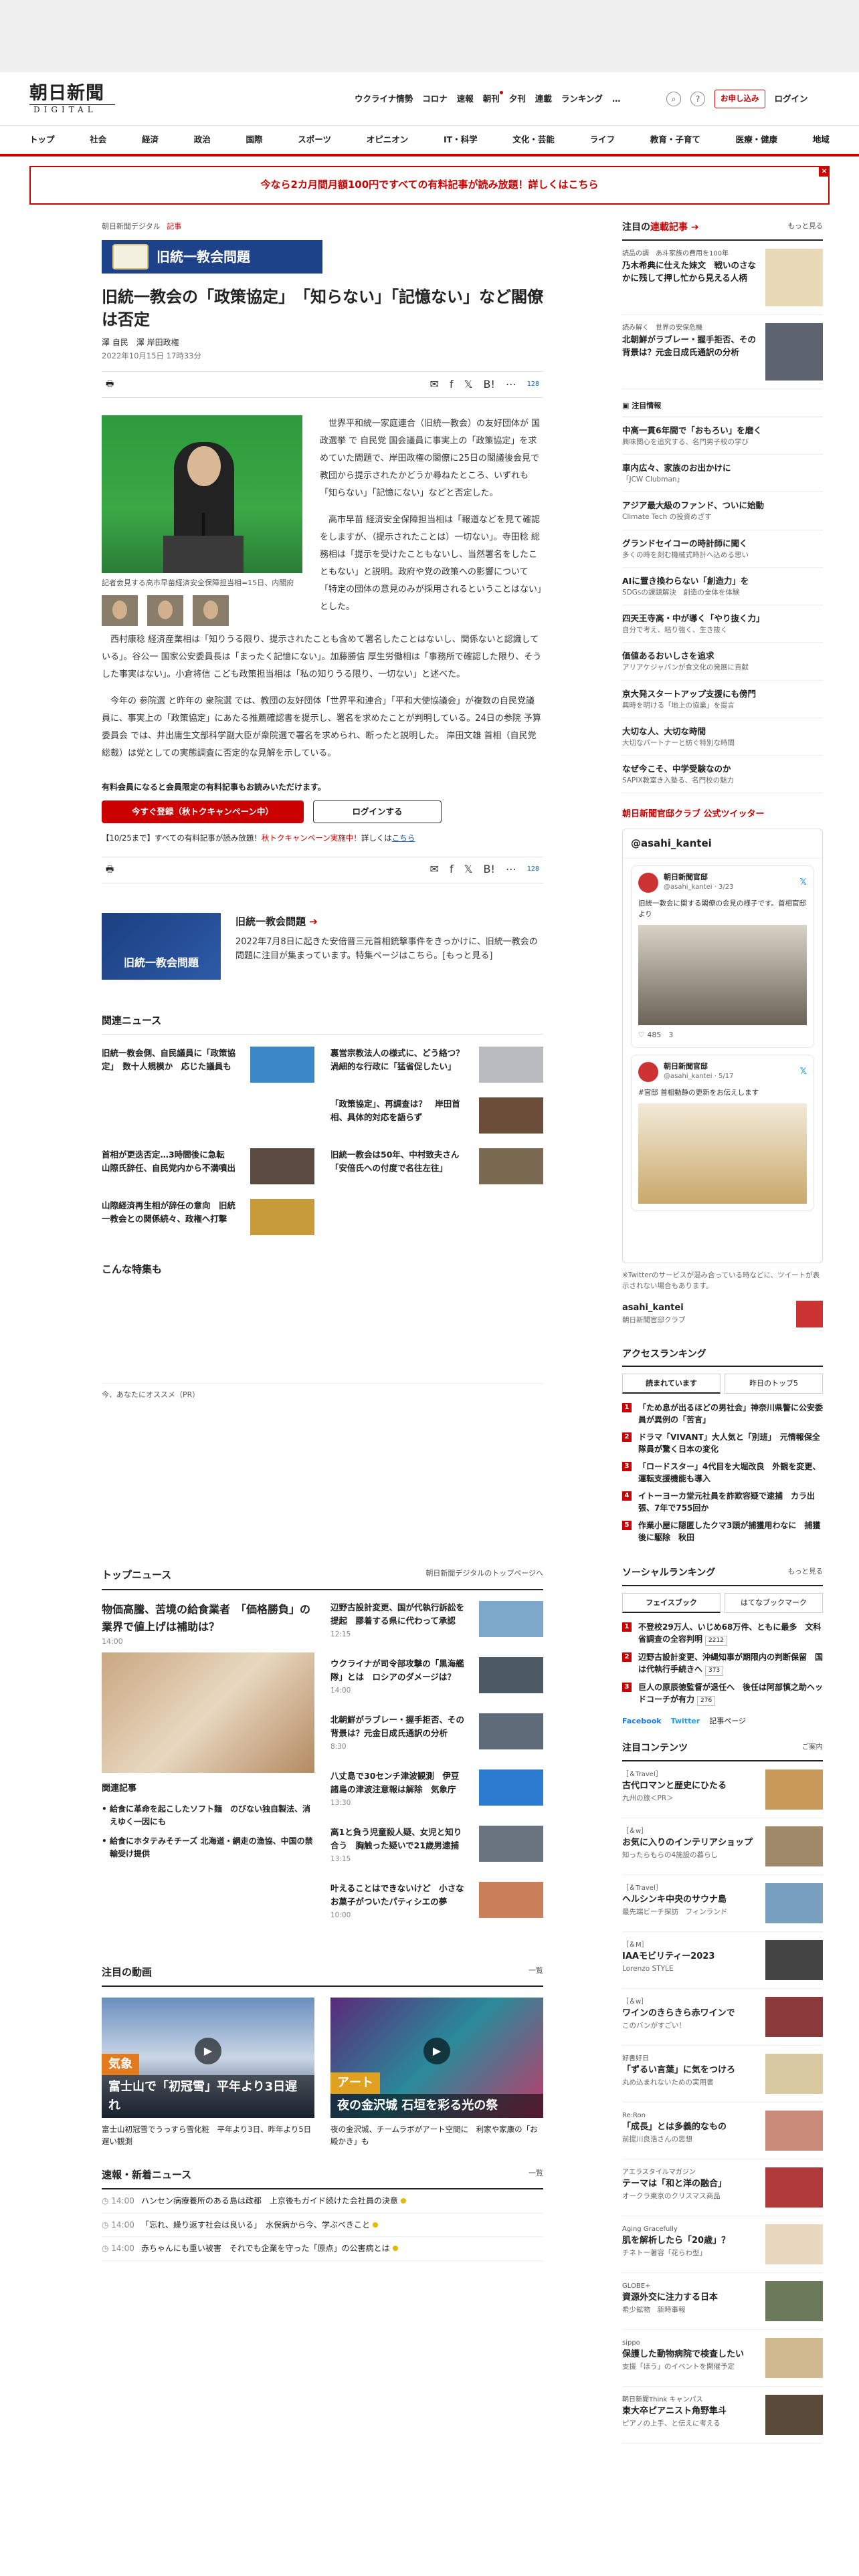 Image resolution: width=859 pixels, height=2576 pixels. What do you see at coordinates (202, 140) in the screenshot?
I see `gnav-politics: 政治` at bounding box center [202, 140].